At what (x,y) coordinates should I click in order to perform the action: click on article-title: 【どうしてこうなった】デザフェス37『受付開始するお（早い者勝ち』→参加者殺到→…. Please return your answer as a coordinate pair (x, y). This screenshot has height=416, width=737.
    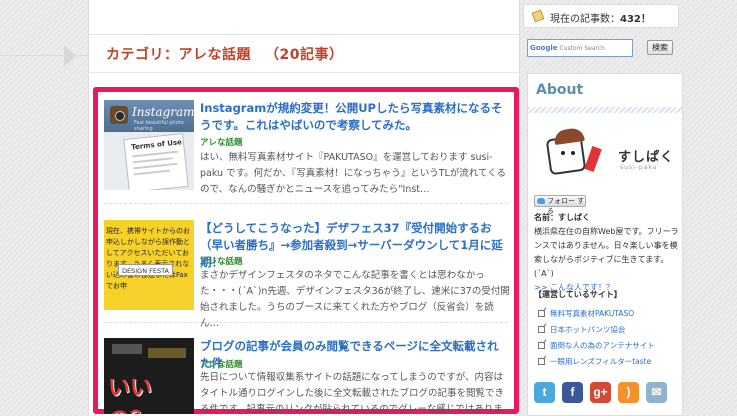
    Looking at the image, I should click on (355, 245).